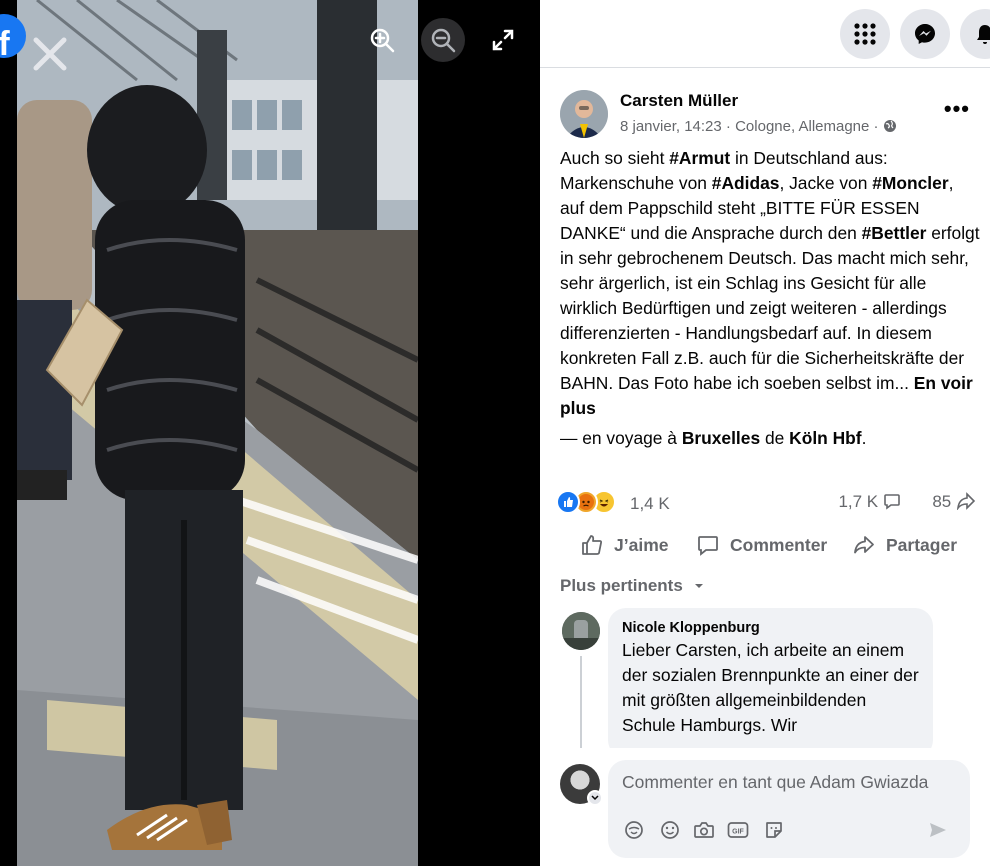 This screenshot has width=990, height=866. I want to click on comments-count: 1,7 K, so click(858, 501).